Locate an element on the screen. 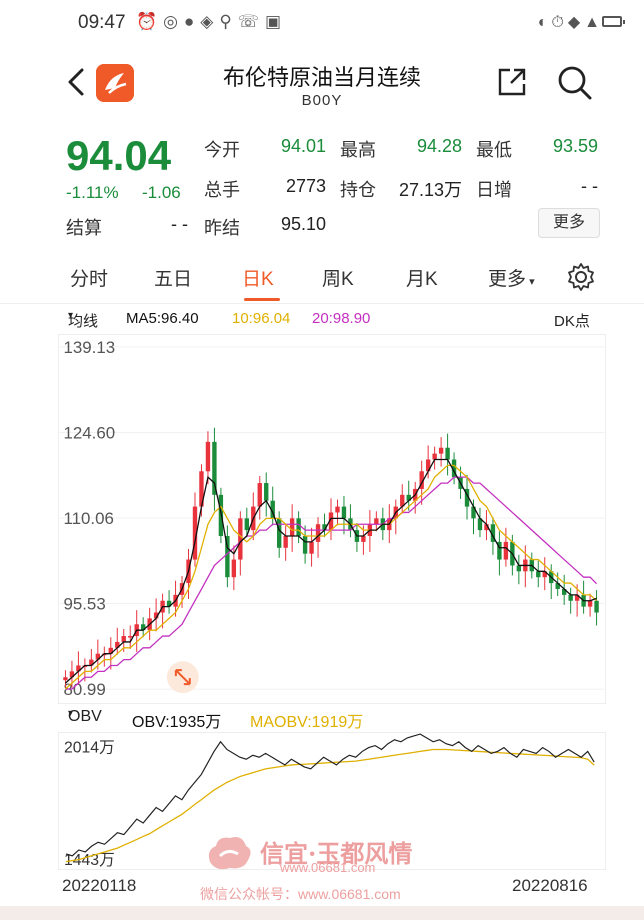 The width and height of the screenshot is (644, 920). open-value: 94.01 is located at coordinates (303, 146).